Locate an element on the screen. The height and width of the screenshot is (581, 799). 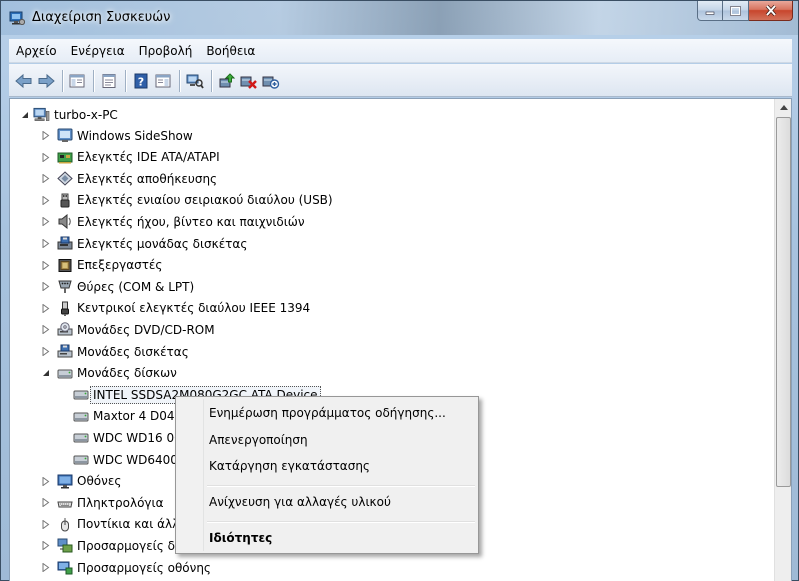
back-button is located at coordinates (24, 81).